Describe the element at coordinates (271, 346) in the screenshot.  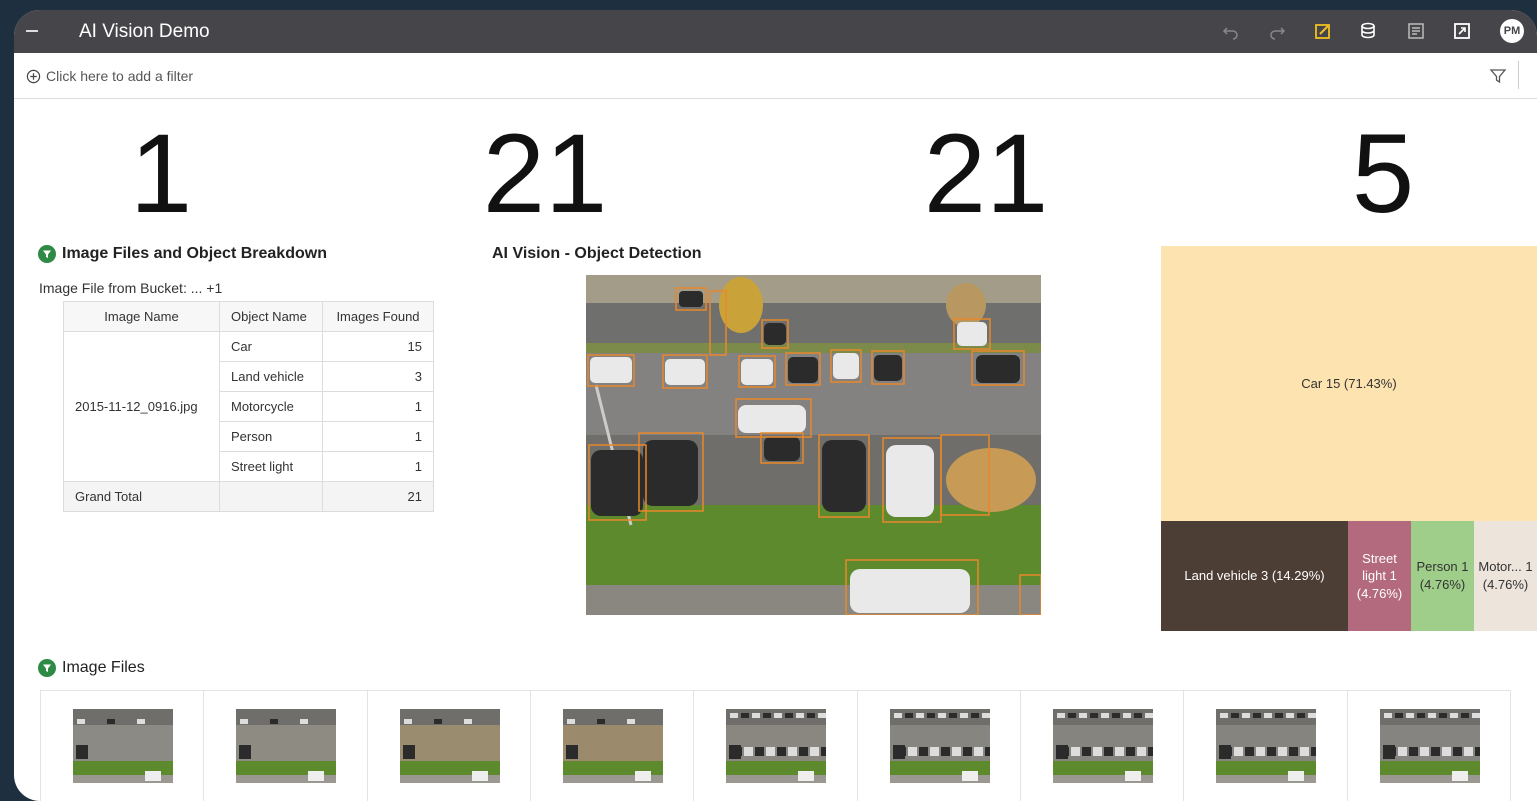
I see `object-name-cell: Car` at that location.